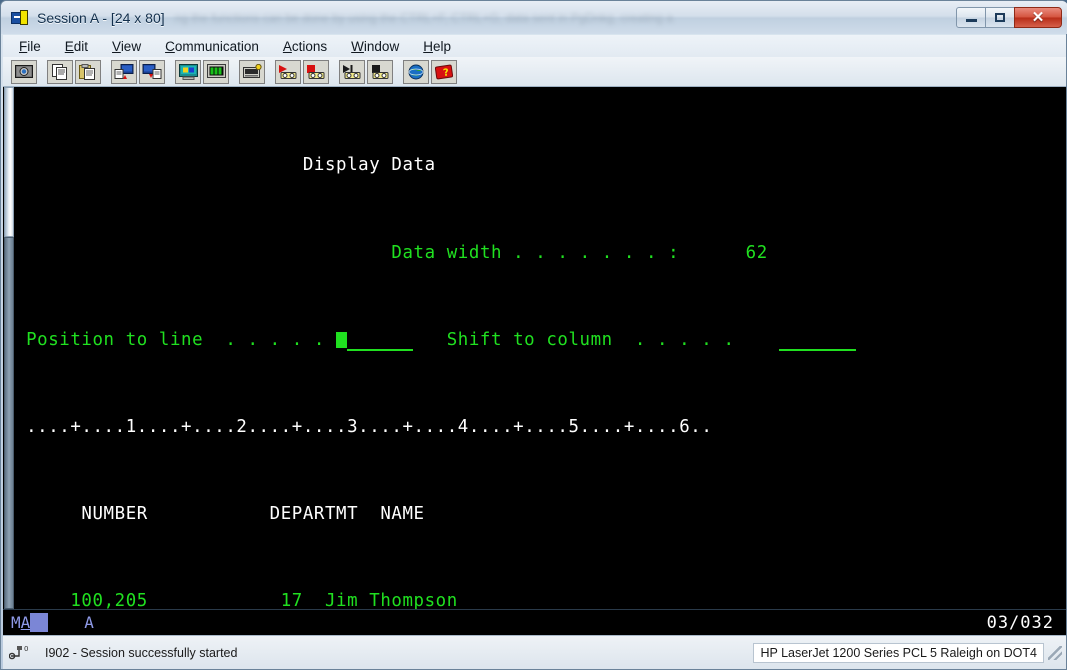  I want to click on record-macro-icon, so click(288, 71).